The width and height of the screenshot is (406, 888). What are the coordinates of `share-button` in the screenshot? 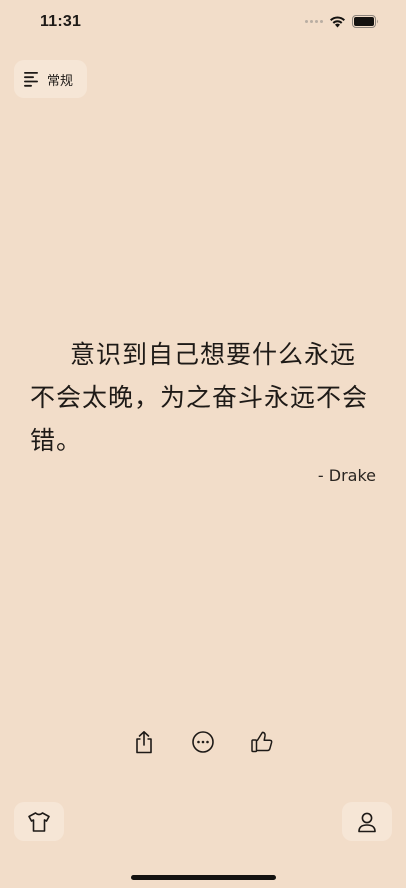 It's located at (144, 742).